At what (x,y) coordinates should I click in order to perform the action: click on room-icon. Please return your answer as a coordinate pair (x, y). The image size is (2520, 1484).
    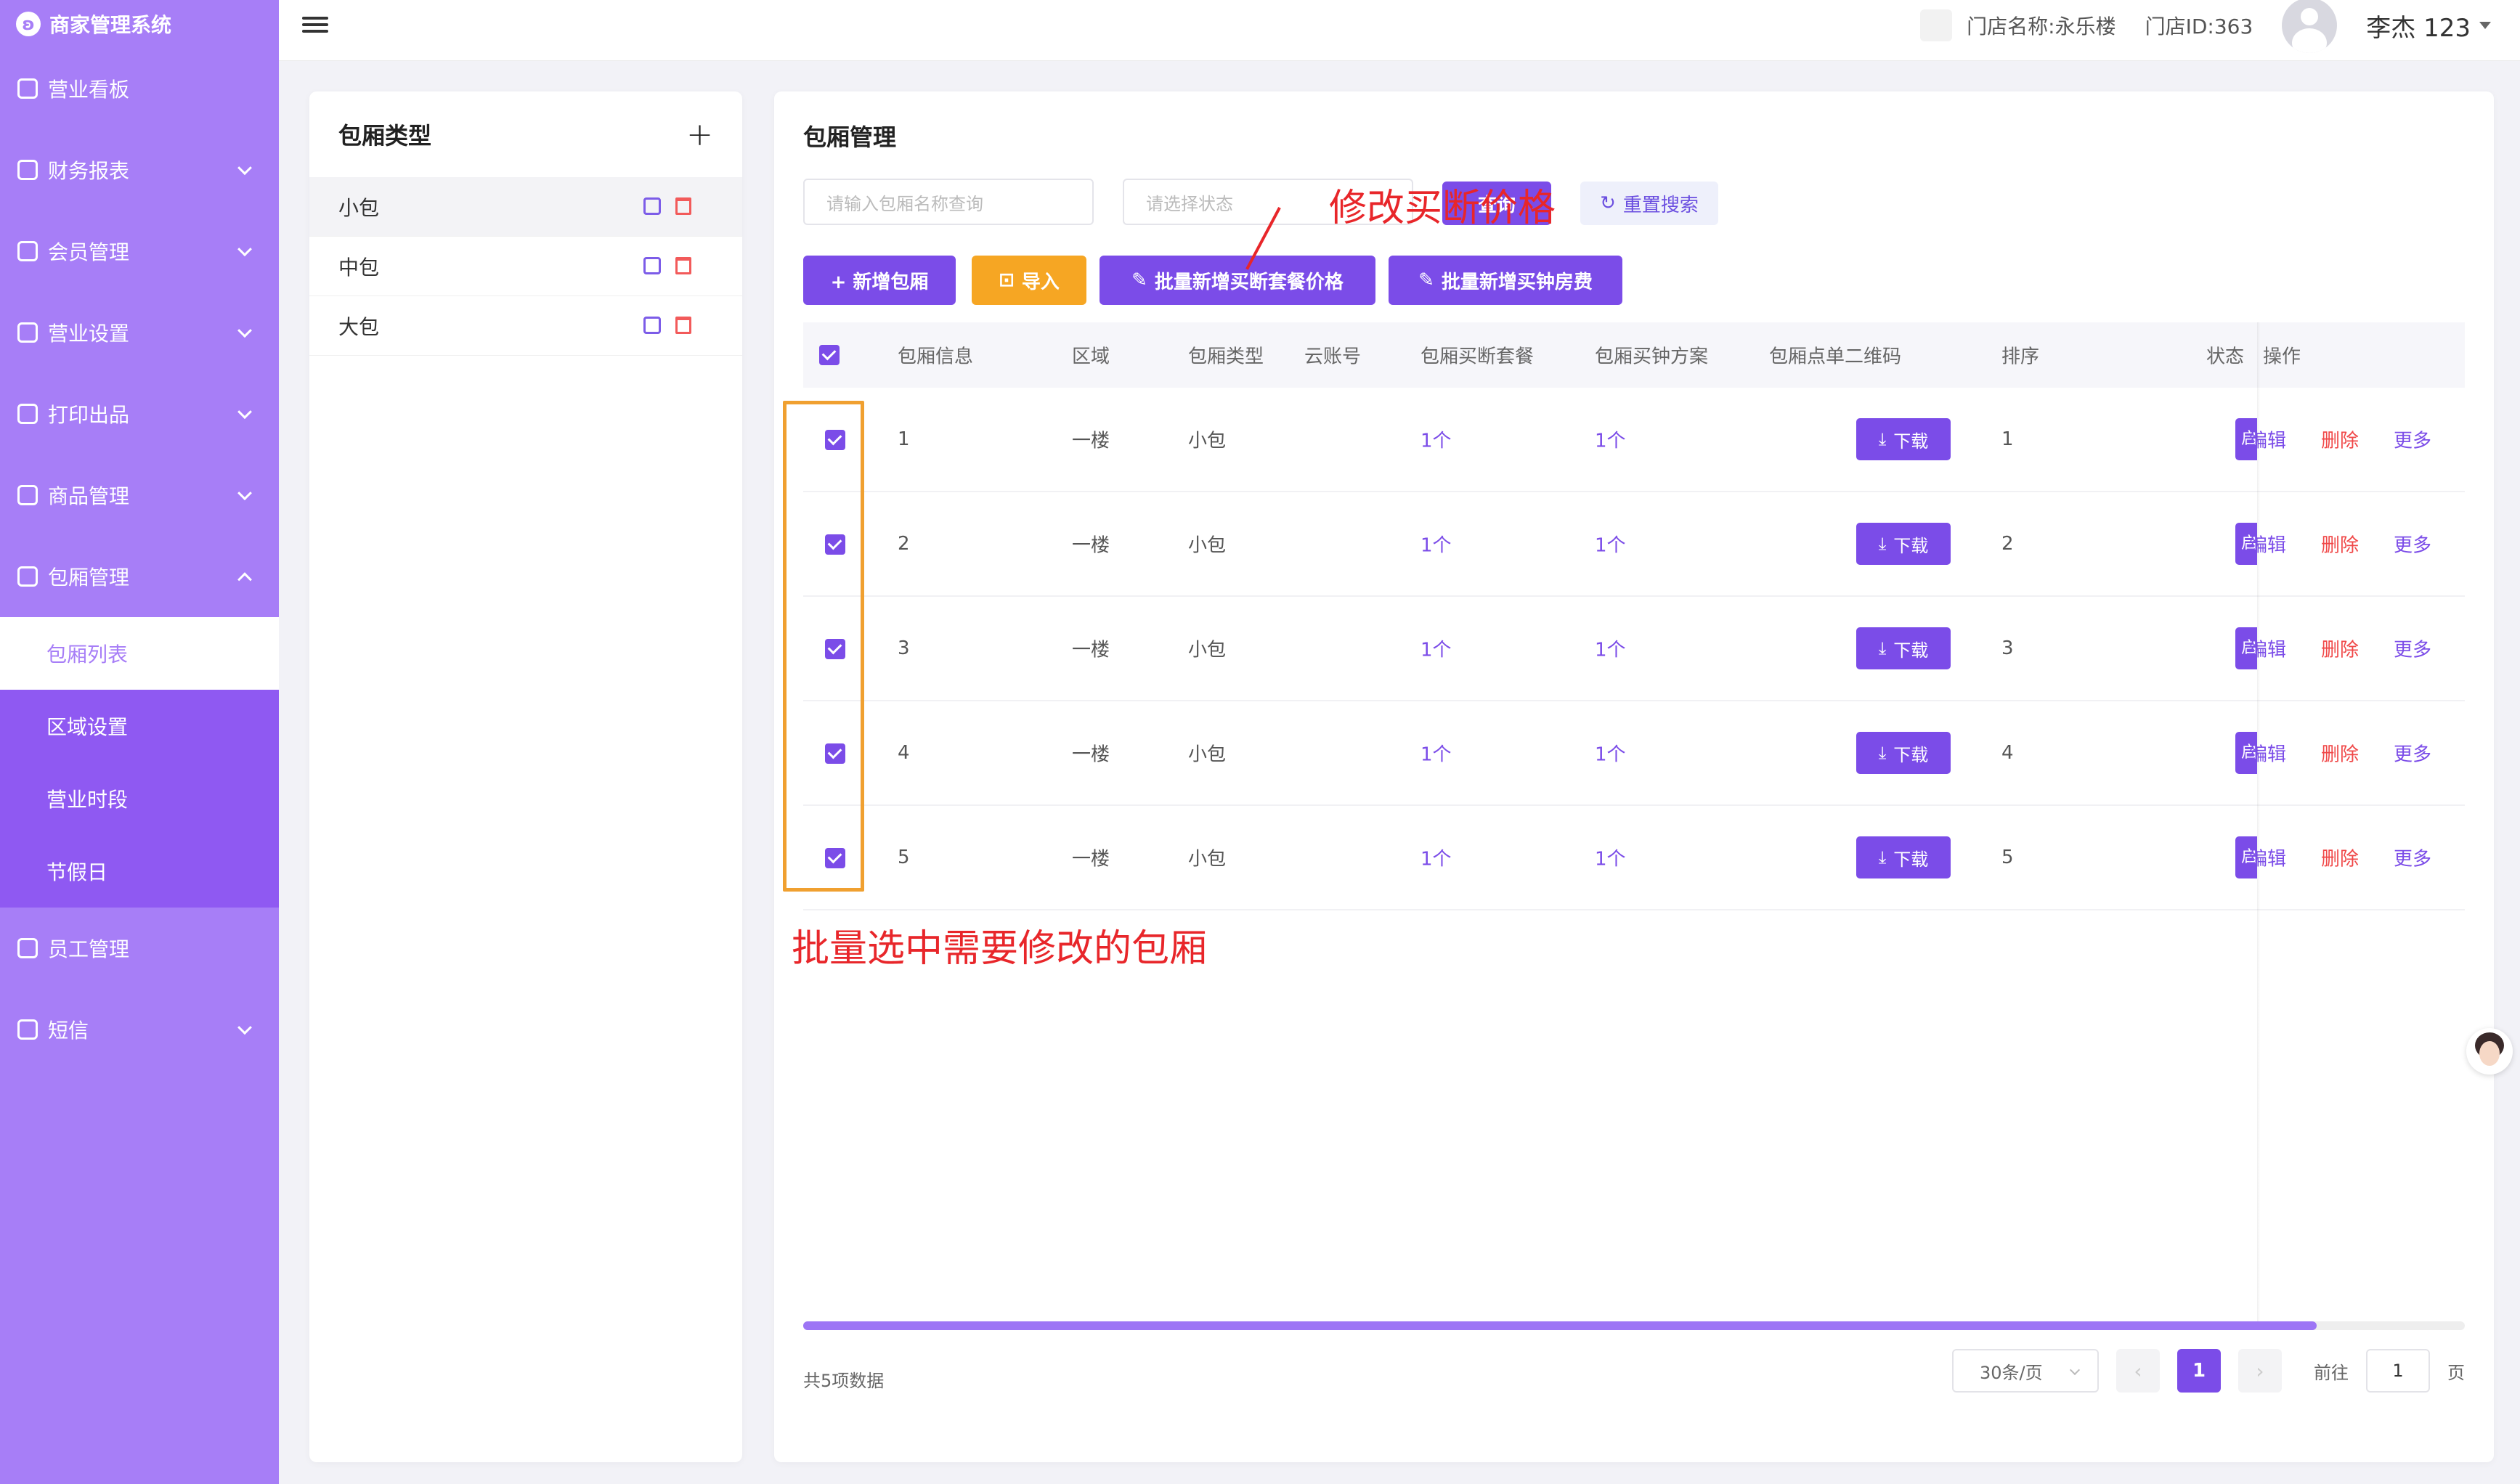
    Looking at the image, I should click on (27, 576).